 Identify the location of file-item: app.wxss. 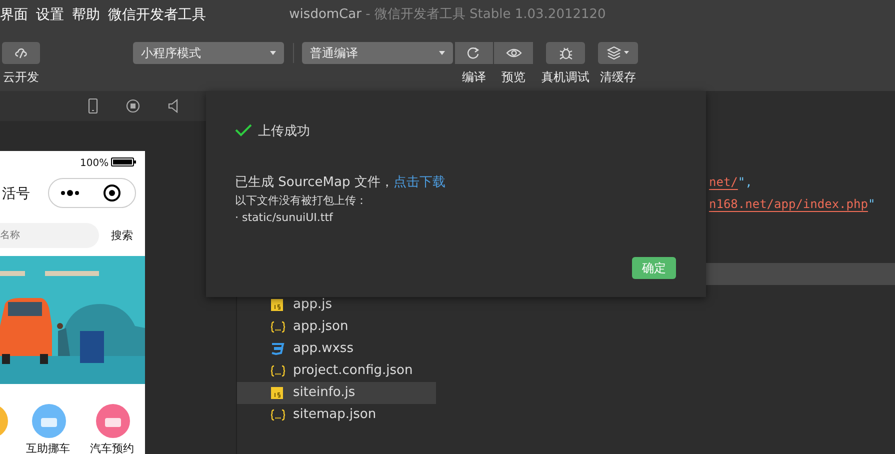
(336, 349).